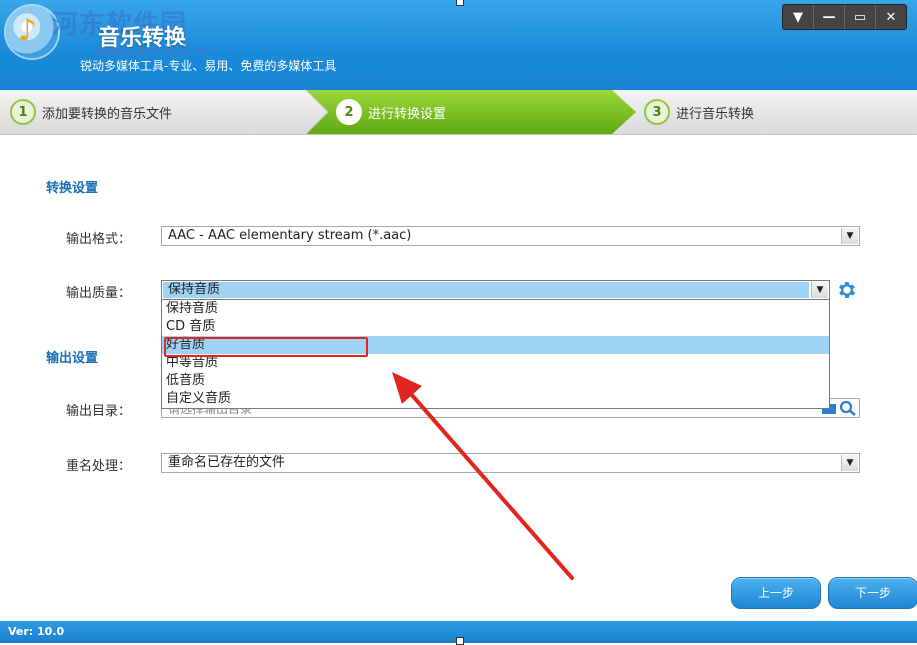 This screenshot has height=645, width=917. What do you see at coordinates (510, 236) in the screenshot?
I see `output-format-select: AAC - AAC elementary stream (*.aac) ▼` at bounding box center [510, 236].